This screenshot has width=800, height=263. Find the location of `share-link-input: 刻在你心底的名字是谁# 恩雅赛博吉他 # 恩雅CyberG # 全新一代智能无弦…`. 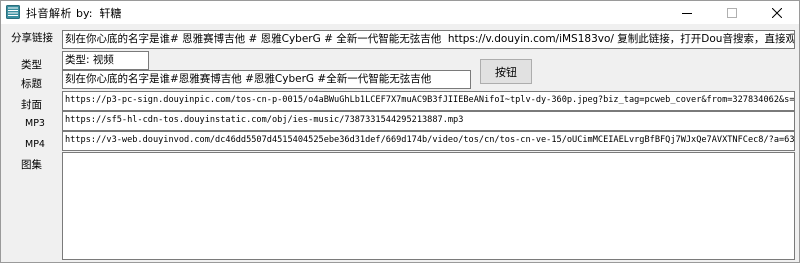

share-link-input: 刻在你心底的名字是谁# 恩雅赛博吉他 # 恩雅CyberG # 全新一代智能无弦… is located at coordinates (428, 39).